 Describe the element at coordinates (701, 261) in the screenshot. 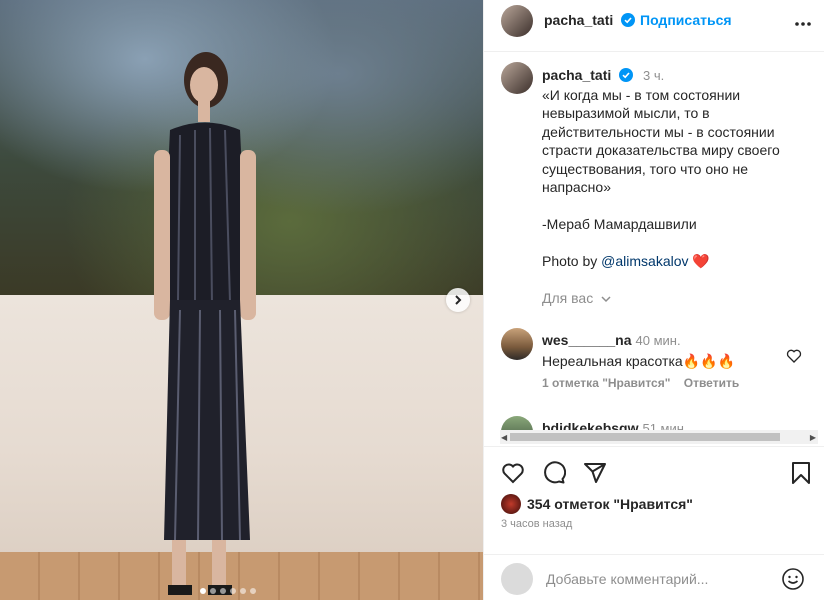

I see `caption-heart-emoji: ❤️` at that location.